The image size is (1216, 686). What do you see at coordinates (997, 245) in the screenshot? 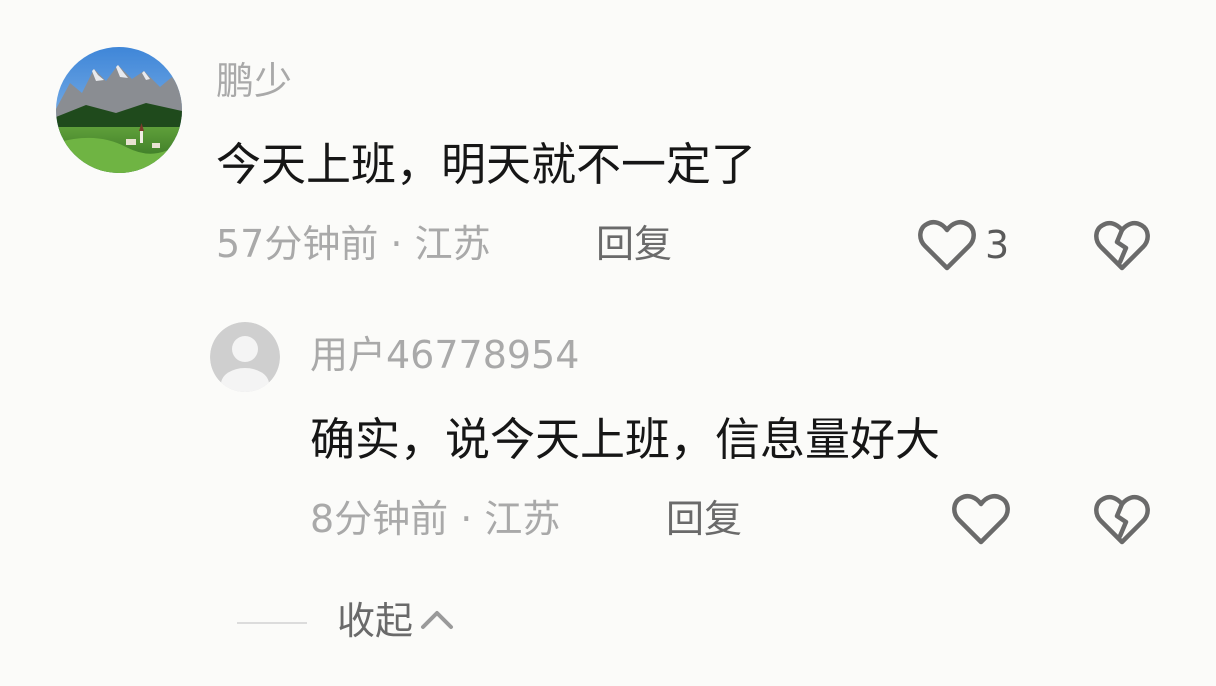
I see `like-count: 3` at bounding box center [997, 245].